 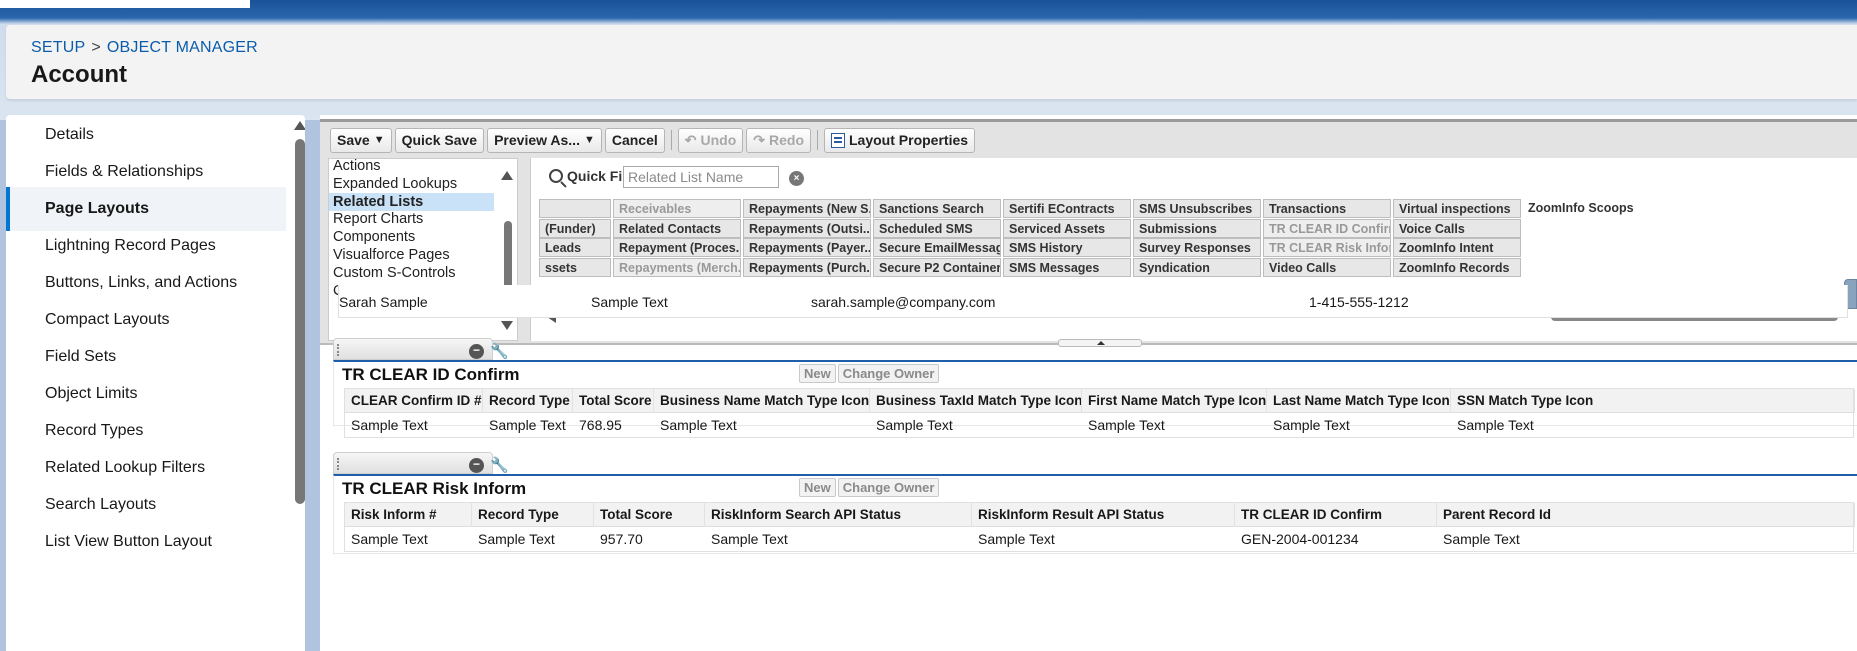 I want to click on palette-related-list-syndication: Syndication, so click(x=1197, y=267).